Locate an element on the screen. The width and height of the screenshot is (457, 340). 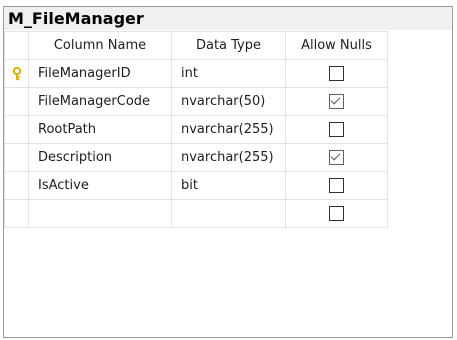
column-name-cell: FileManagerID is located at coordinates (100, 73).